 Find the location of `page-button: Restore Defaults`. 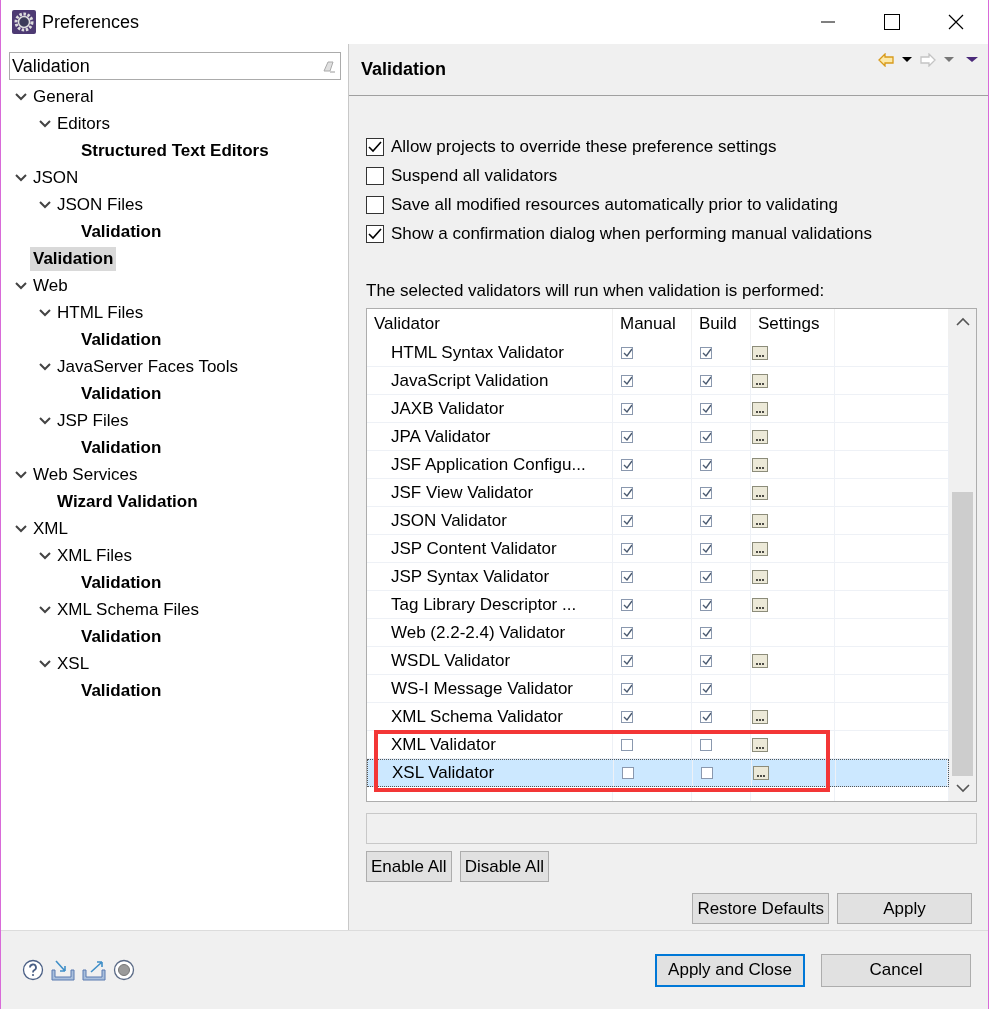

page-button: Restore Defaults is located at coordinates (760, 908).